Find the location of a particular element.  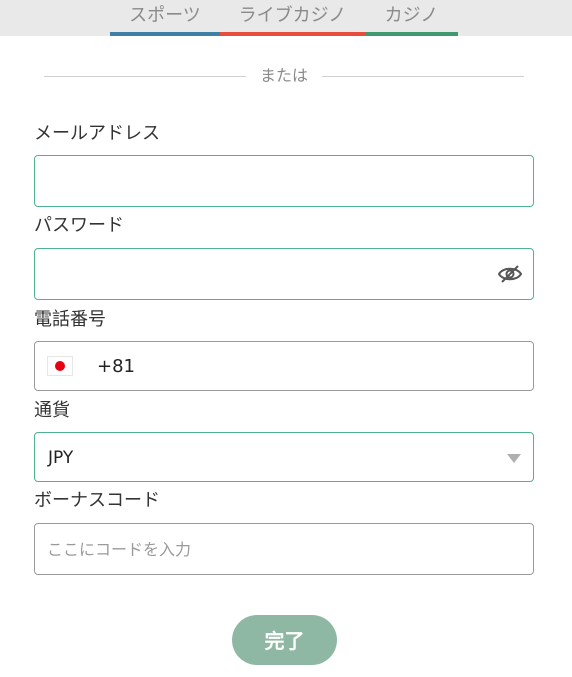

tab-sports: スポーツ is located at coordinates (165, 18).